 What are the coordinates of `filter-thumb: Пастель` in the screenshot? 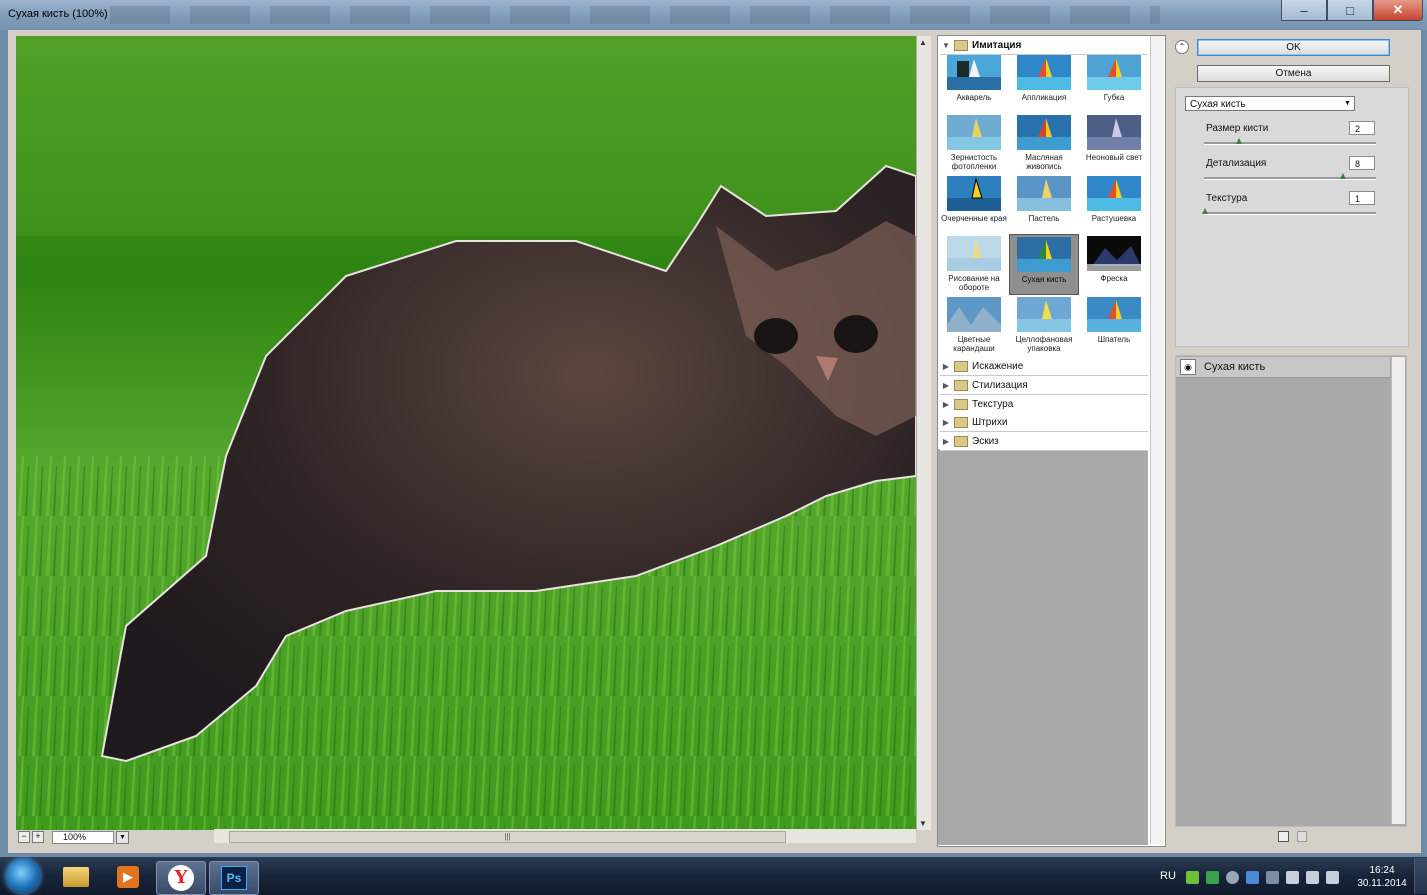 It's located at (1044, 198).